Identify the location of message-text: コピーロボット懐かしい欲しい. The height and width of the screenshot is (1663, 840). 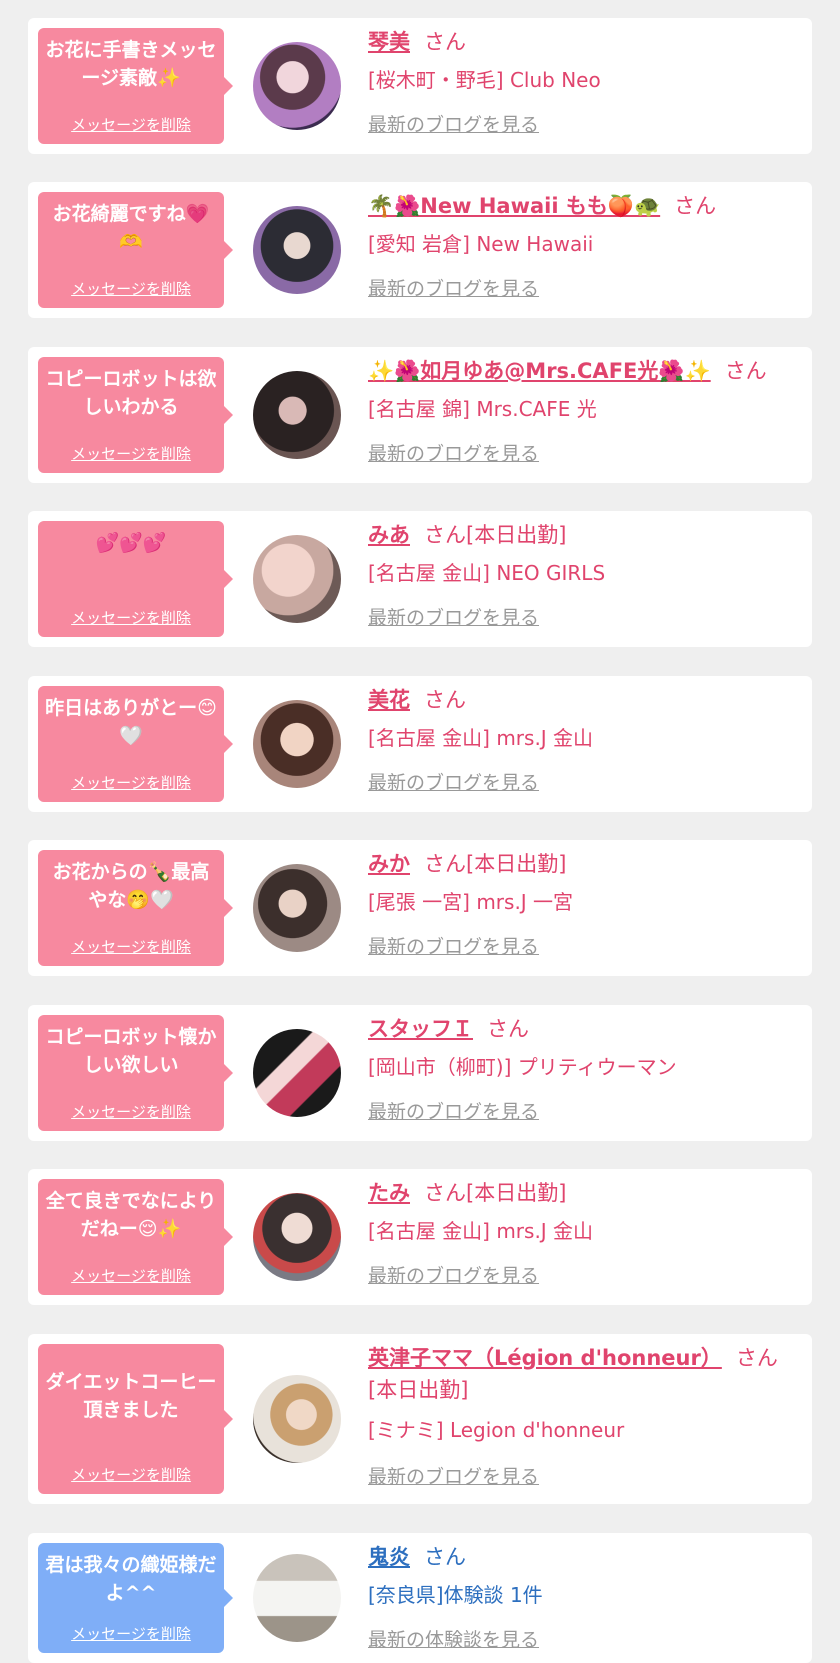
(131, 1051).